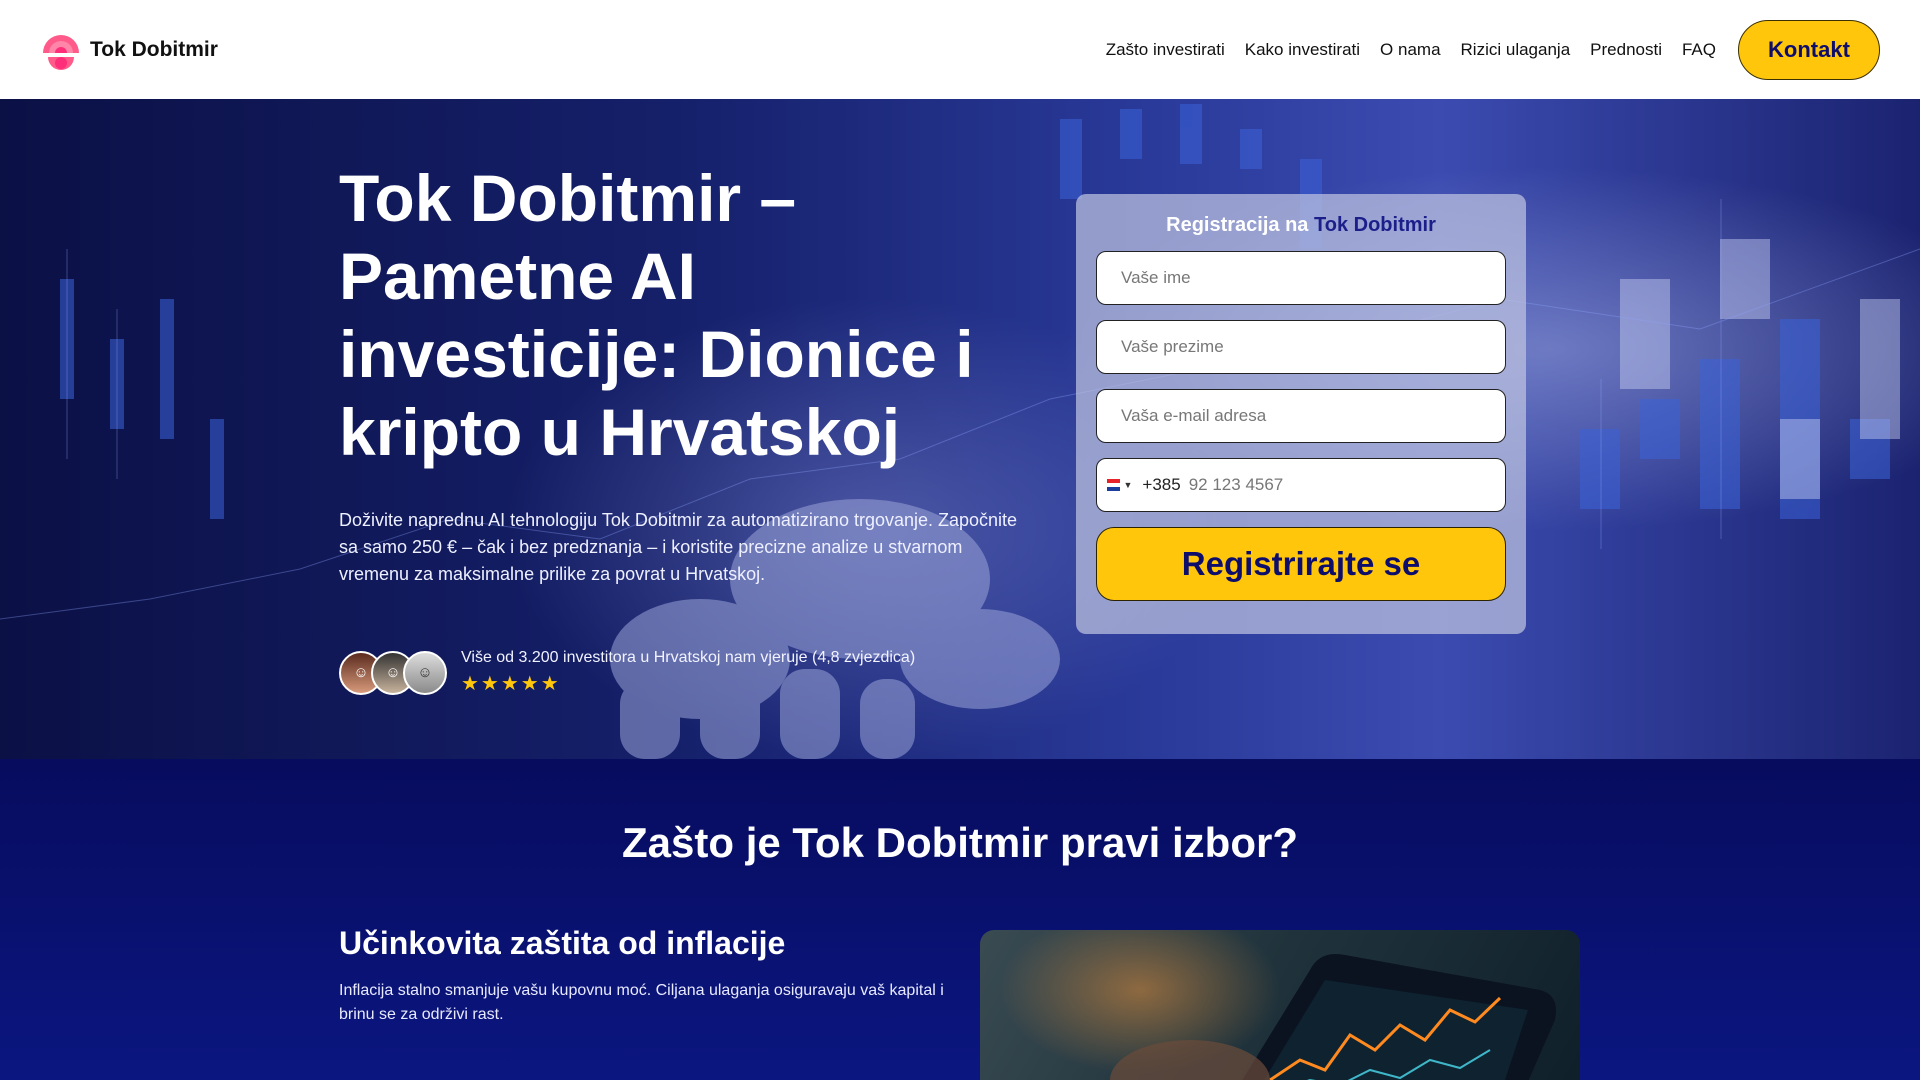  I want to click on brand: Tok Dobitmir, so click(129, 50).